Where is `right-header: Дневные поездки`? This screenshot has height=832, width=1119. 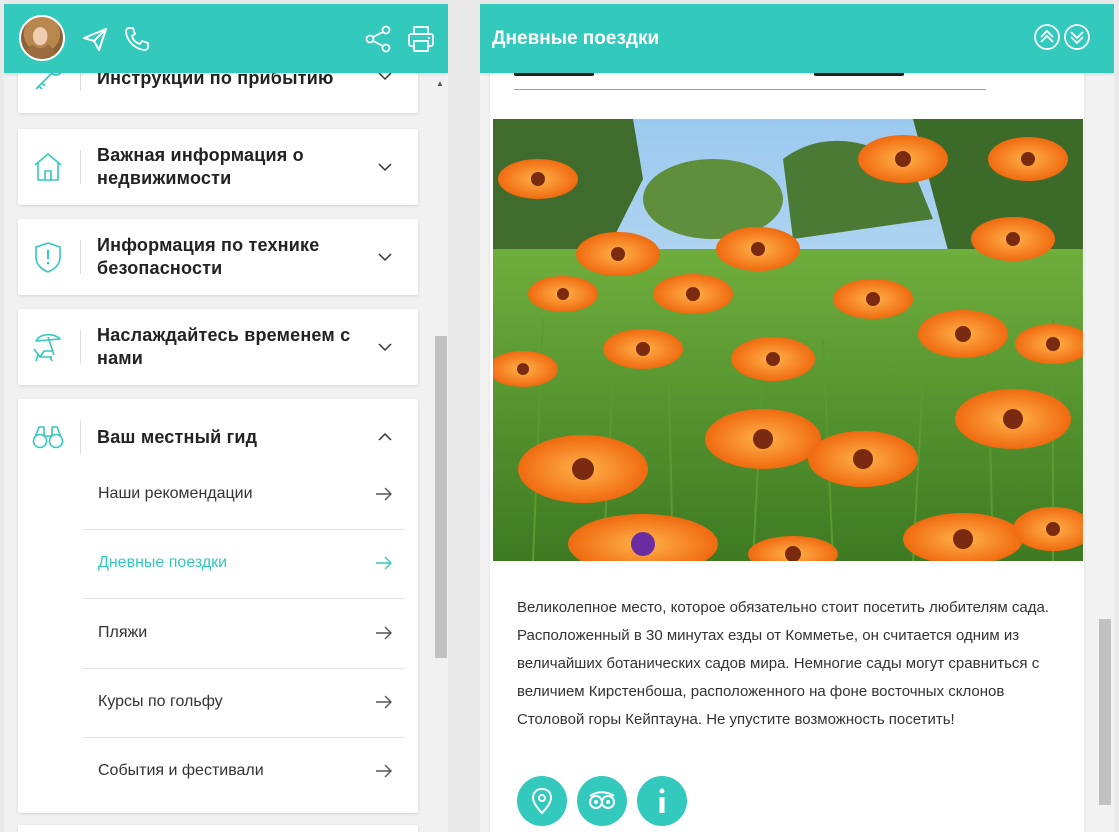
right-header: Дневные поездки is located at coordinates (797, 38).